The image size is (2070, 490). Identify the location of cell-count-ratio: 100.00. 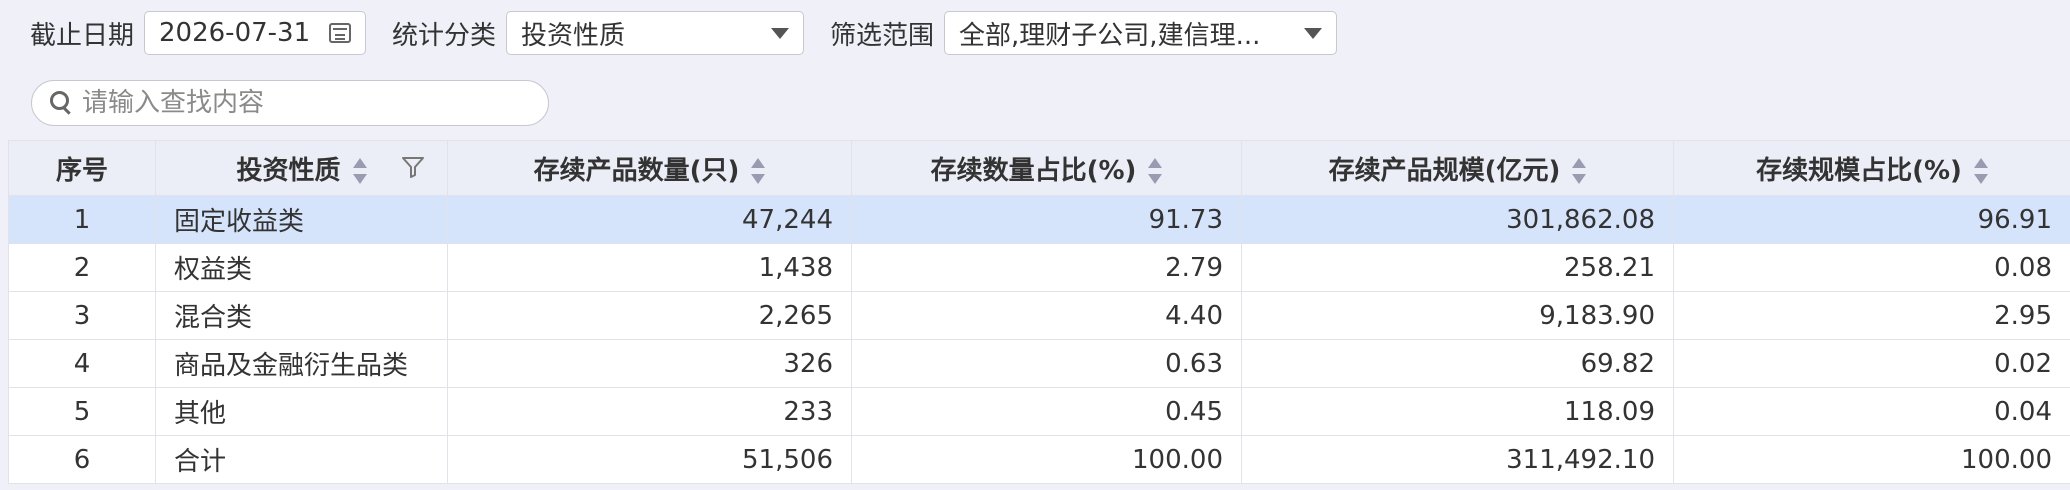
(1046, 459).